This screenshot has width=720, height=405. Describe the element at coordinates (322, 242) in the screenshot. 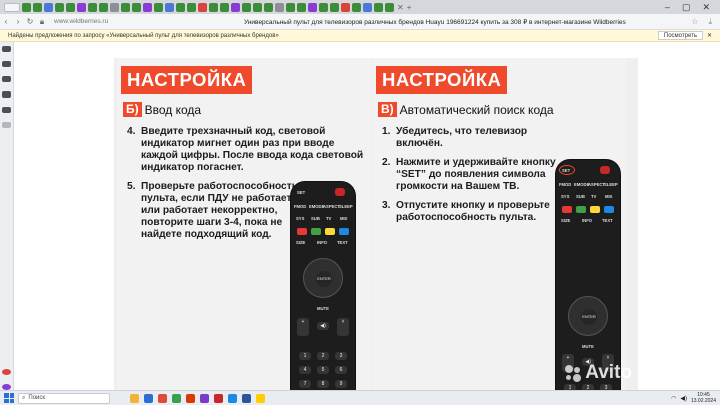

I see `remote-key-label: INFO` at that location.